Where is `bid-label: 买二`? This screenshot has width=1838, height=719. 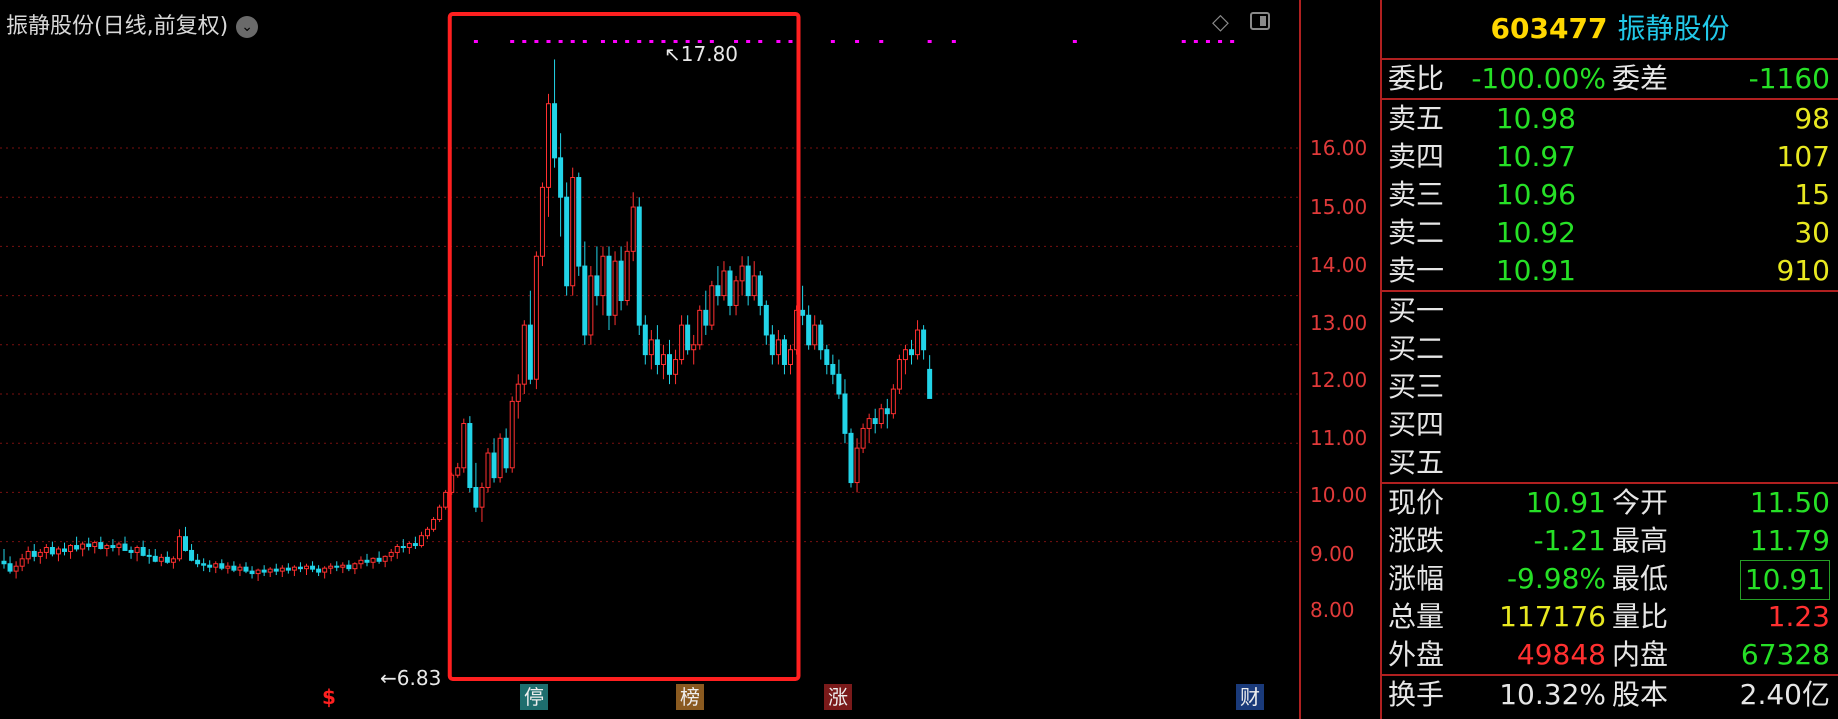
bid-label: 买二 is located at coordinates (1416, 348).